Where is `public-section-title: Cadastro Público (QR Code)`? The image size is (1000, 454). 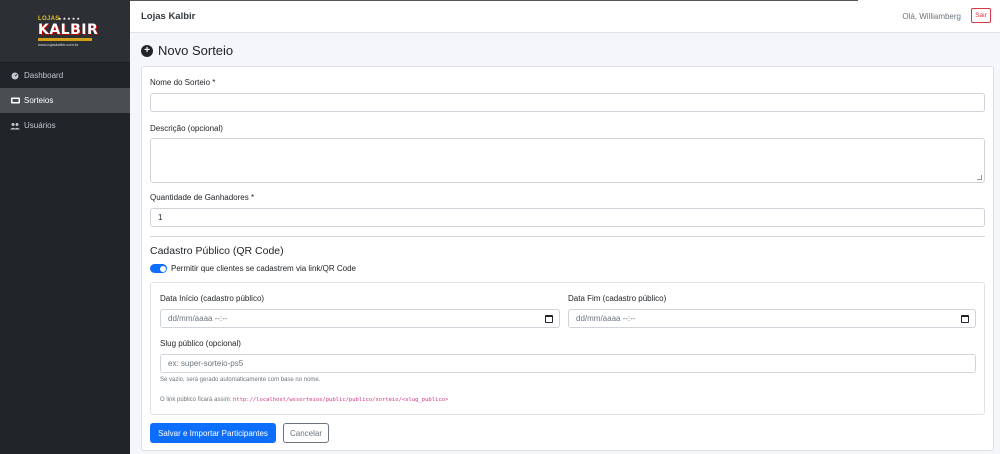
public-section-title: Cadastro Público (QR Code) is located at coordinates (217, 251).